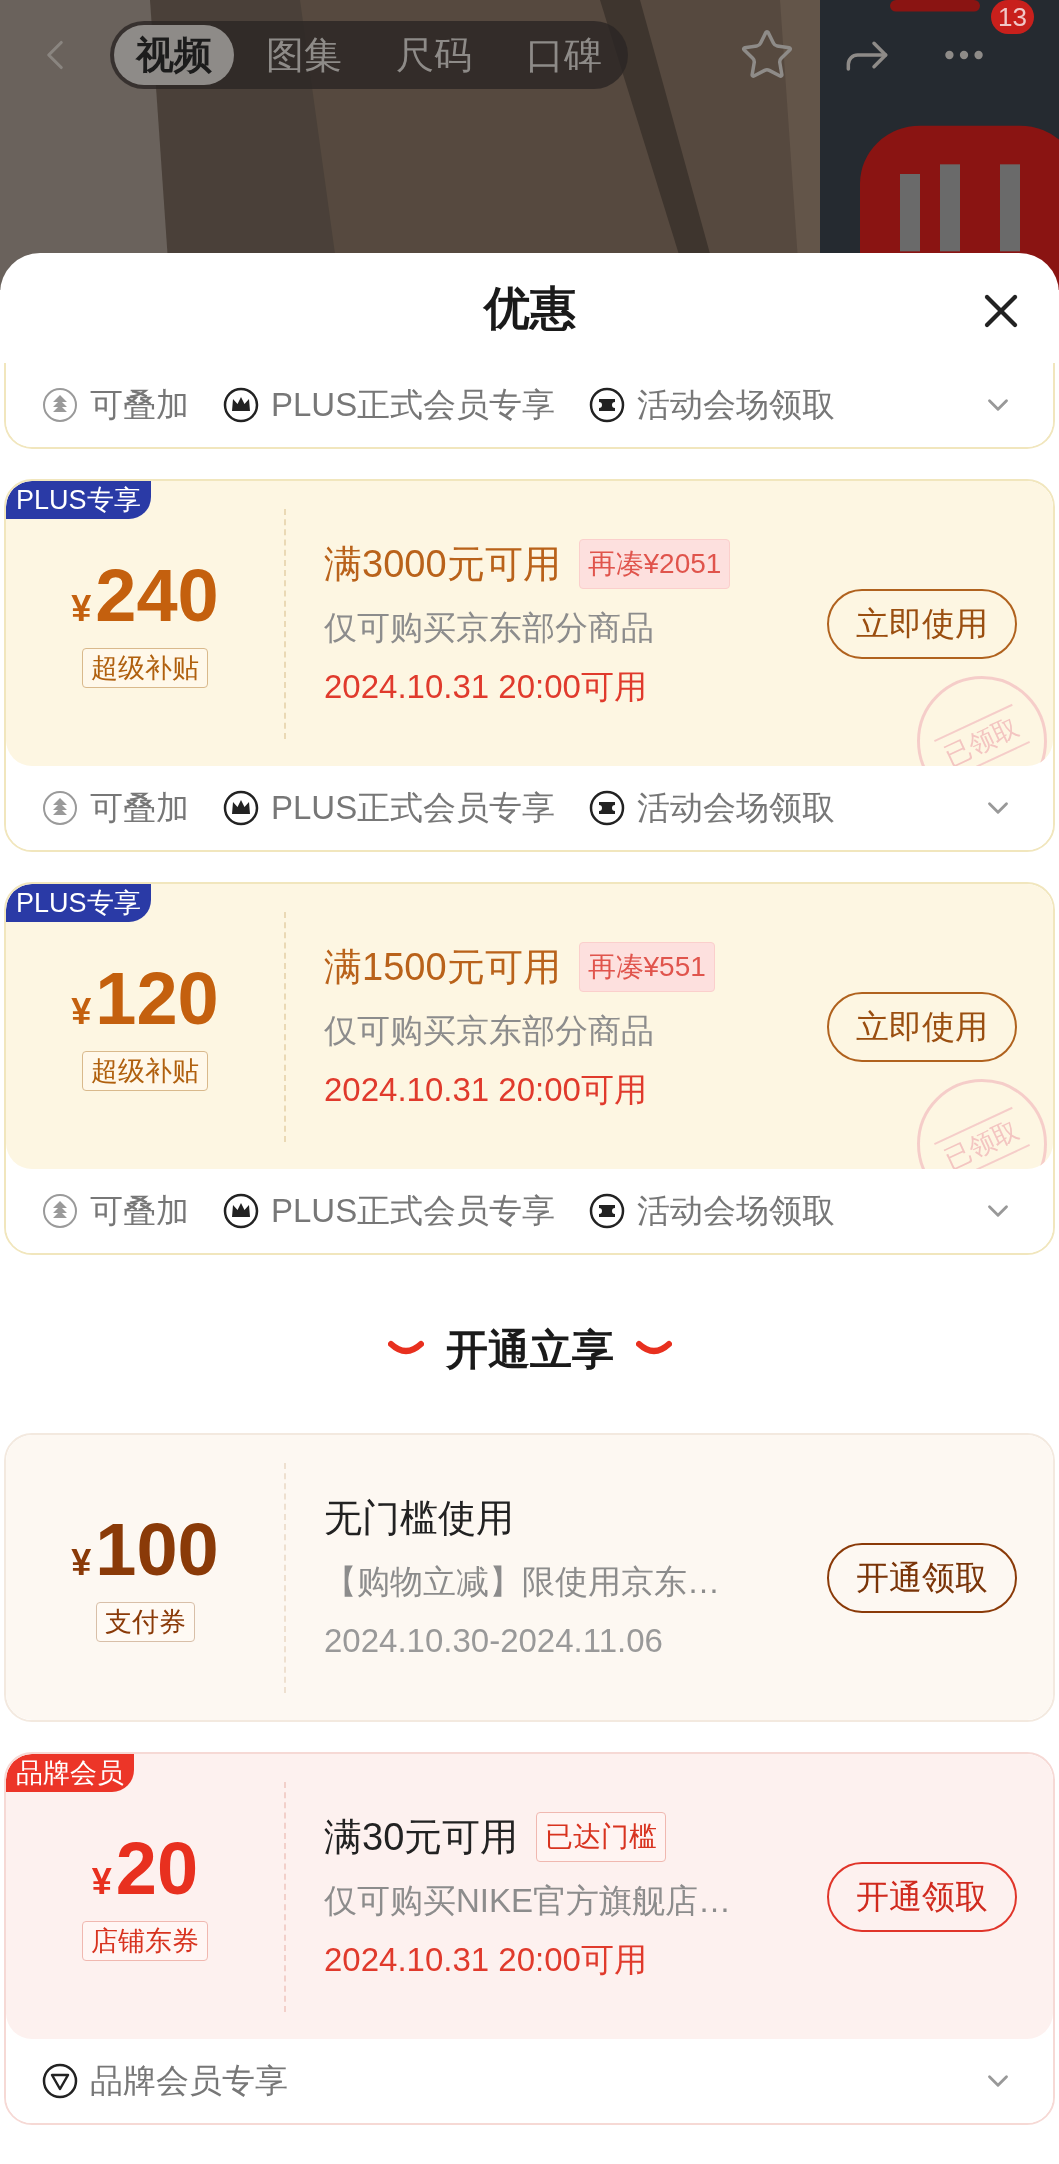 The height and width of the screenshot is (2164, 1059). I want to click on coupon-condition: 满30元可用, so click(421, 1837).